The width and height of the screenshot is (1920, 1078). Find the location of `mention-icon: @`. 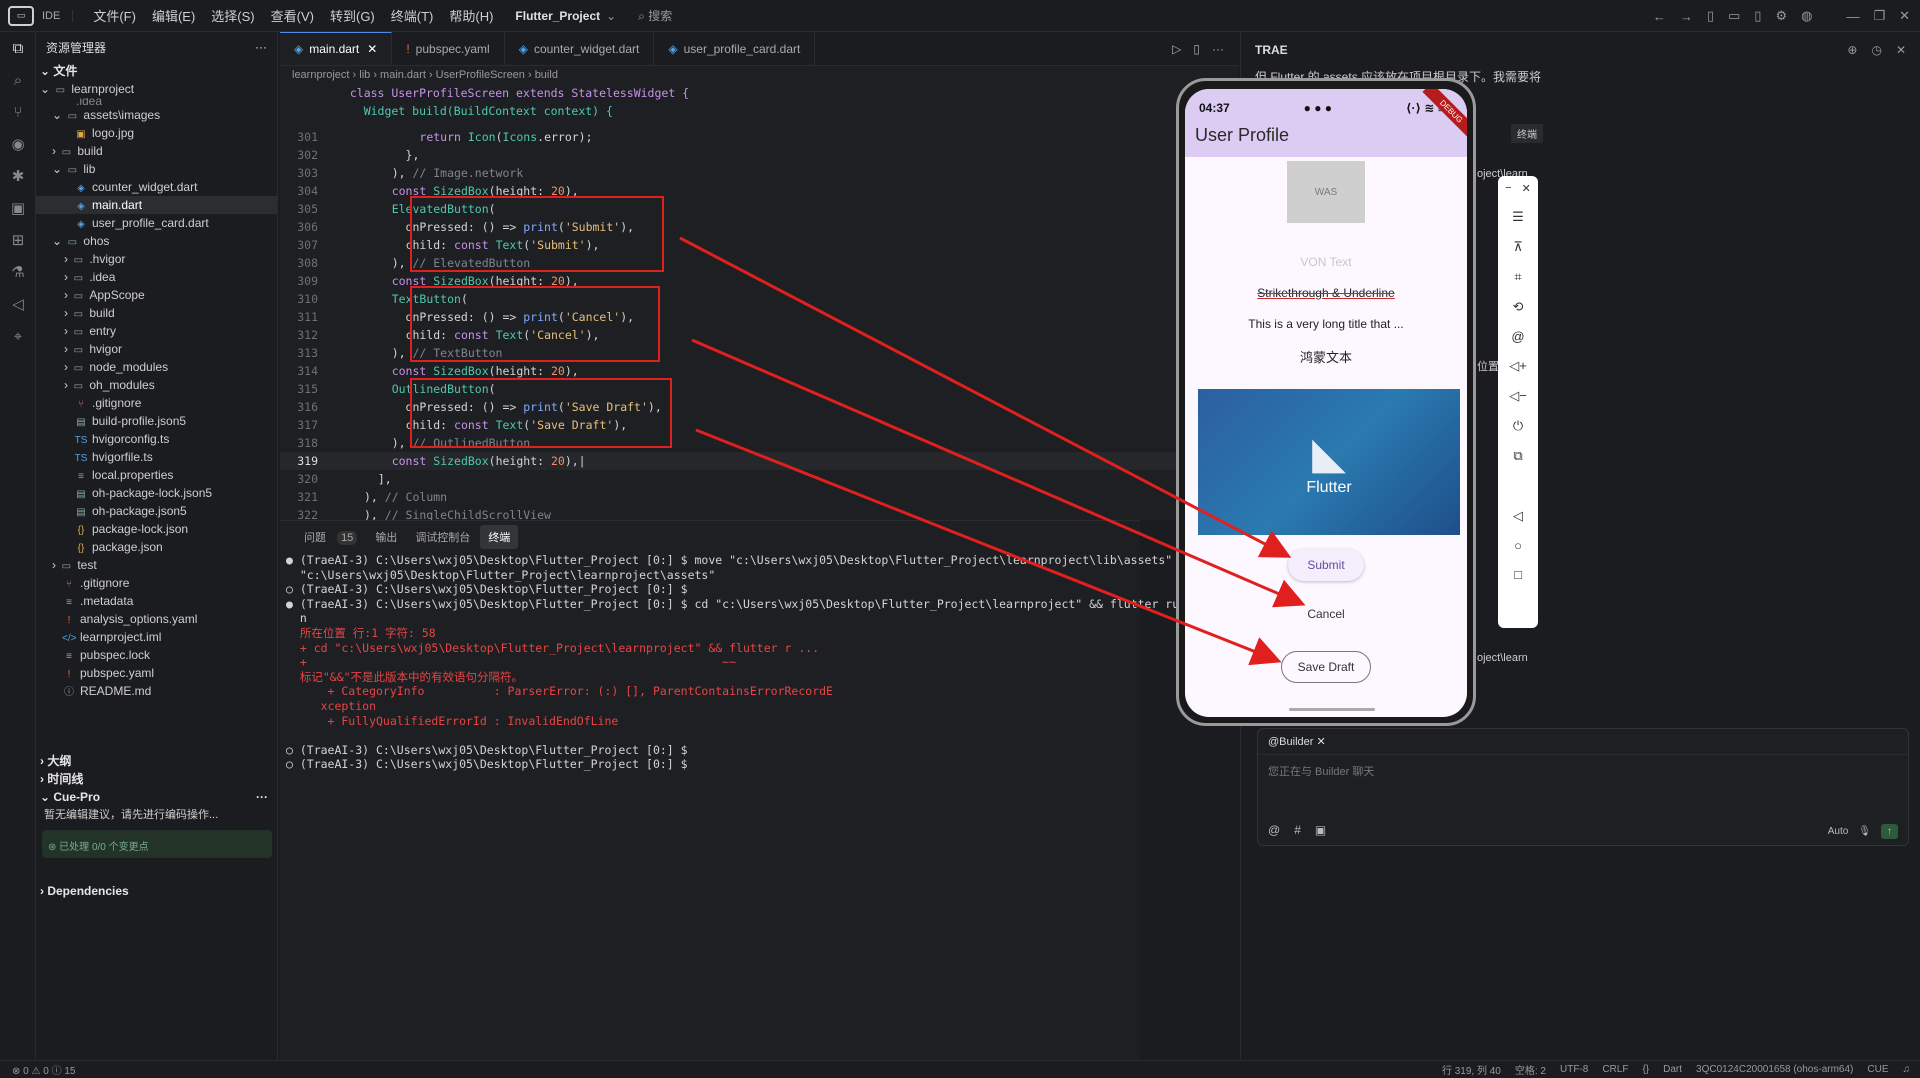

mention-icon: @ is located at coordinates (1274, 830).